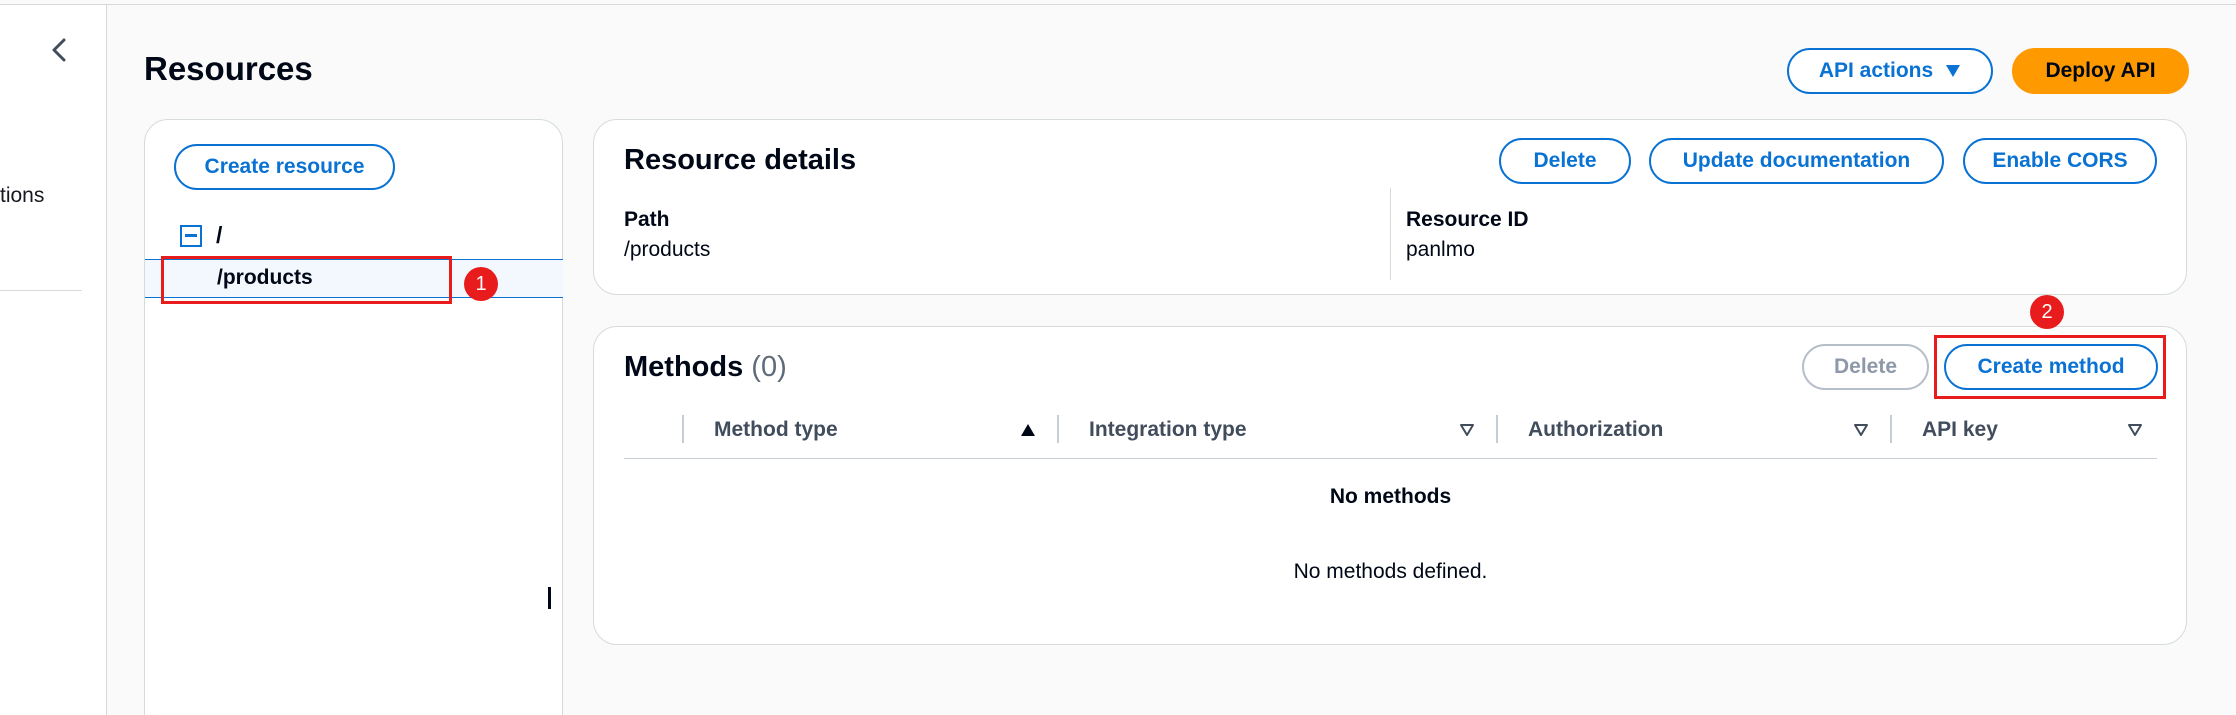 Image resolution: width=2236 pixels, height=715 pixels. Describe the element at coordinates (1028, 430) in the screenshot. I see `sort-ascending-icon` at that location.